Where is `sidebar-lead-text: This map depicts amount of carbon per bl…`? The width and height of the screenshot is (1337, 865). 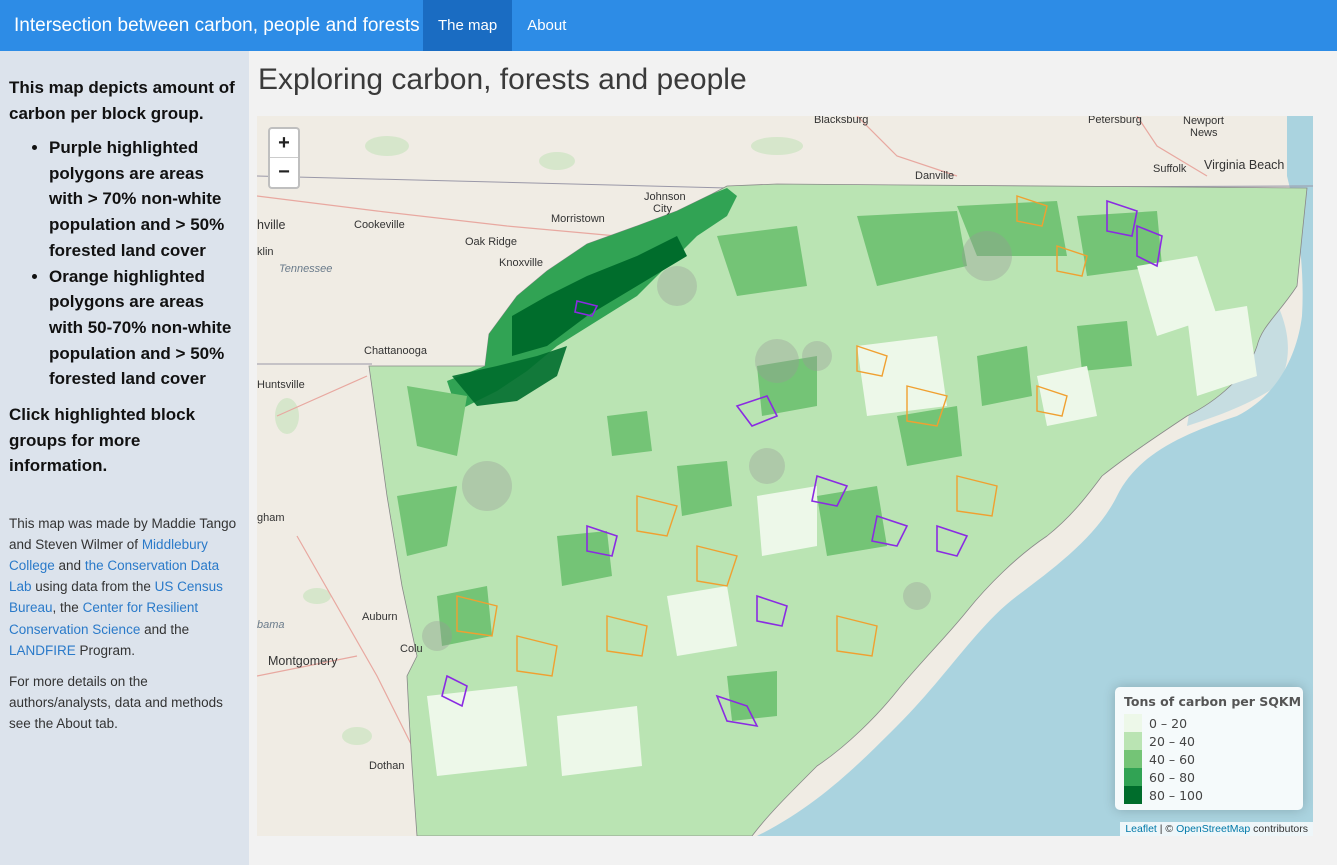
sidebar-lead-text: This map depicts amount of carbon per bl… is located at coordinates (122, 100).